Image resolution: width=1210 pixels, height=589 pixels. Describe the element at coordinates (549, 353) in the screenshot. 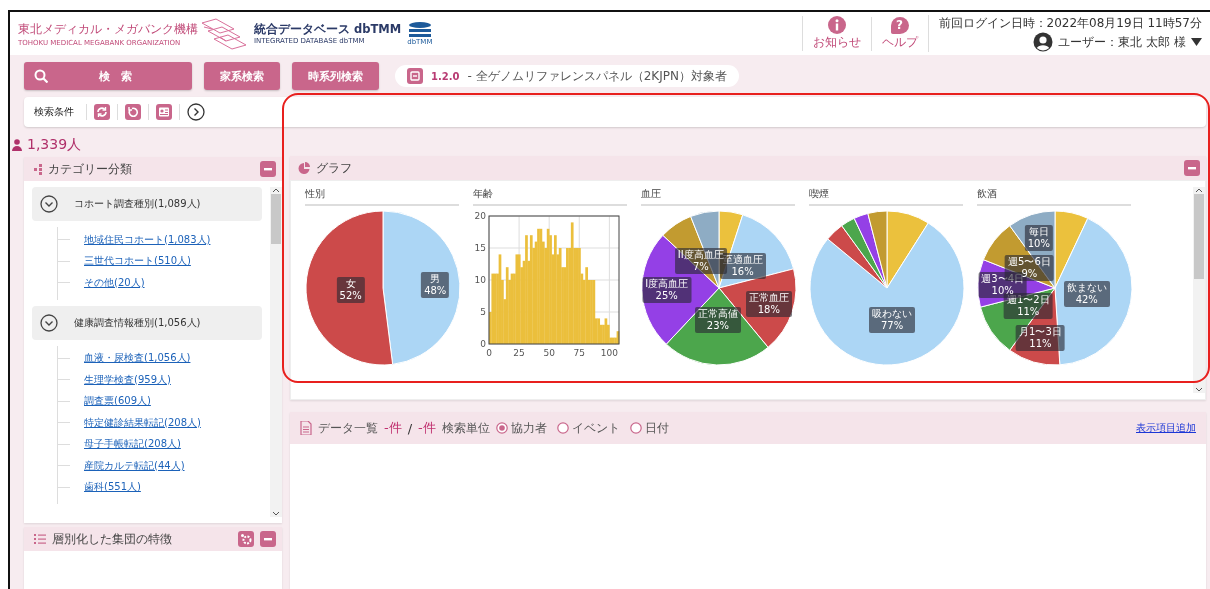

I see `axis-tick-label: 50` at that location.